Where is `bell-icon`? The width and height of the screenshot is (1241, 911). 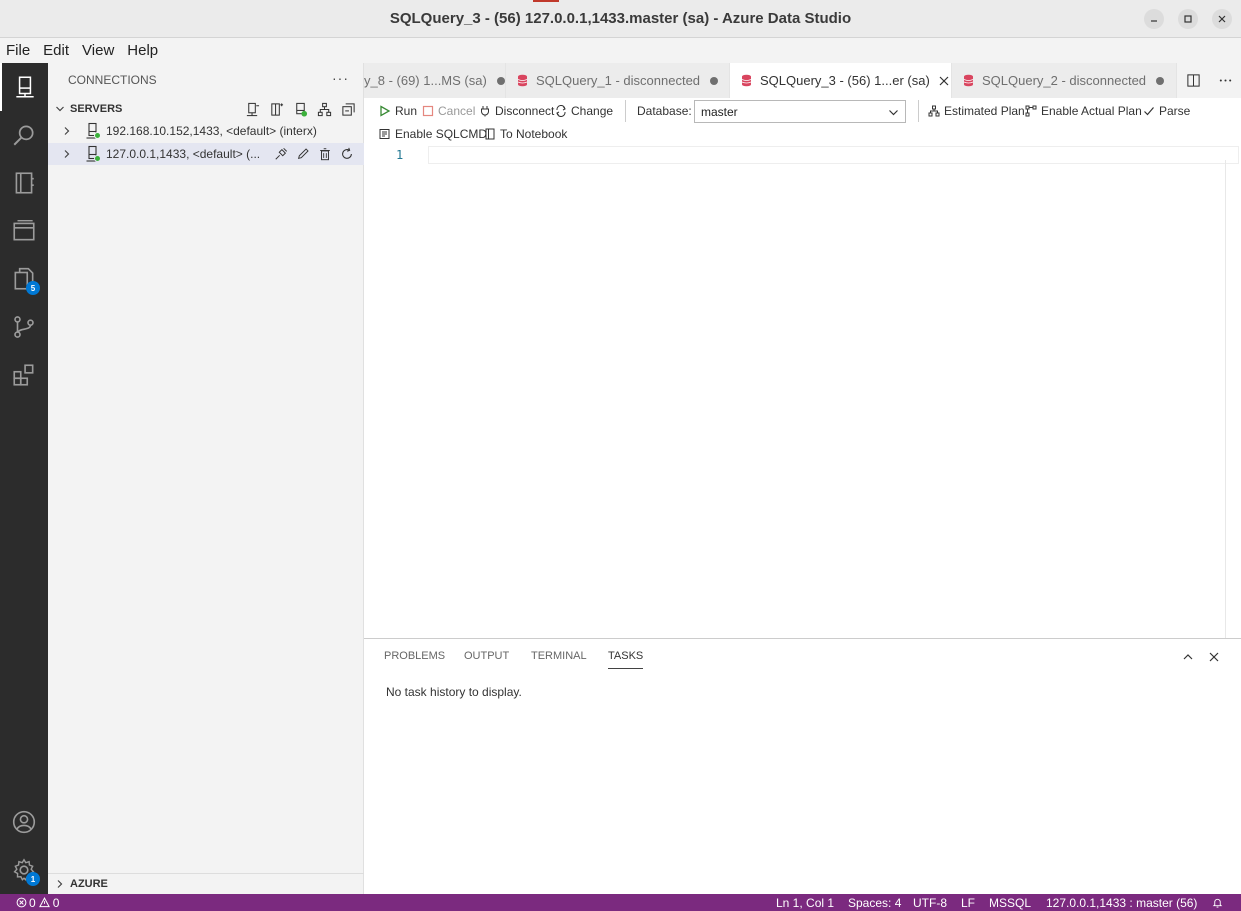 bell-icon is located at coordinates (1217, 903).